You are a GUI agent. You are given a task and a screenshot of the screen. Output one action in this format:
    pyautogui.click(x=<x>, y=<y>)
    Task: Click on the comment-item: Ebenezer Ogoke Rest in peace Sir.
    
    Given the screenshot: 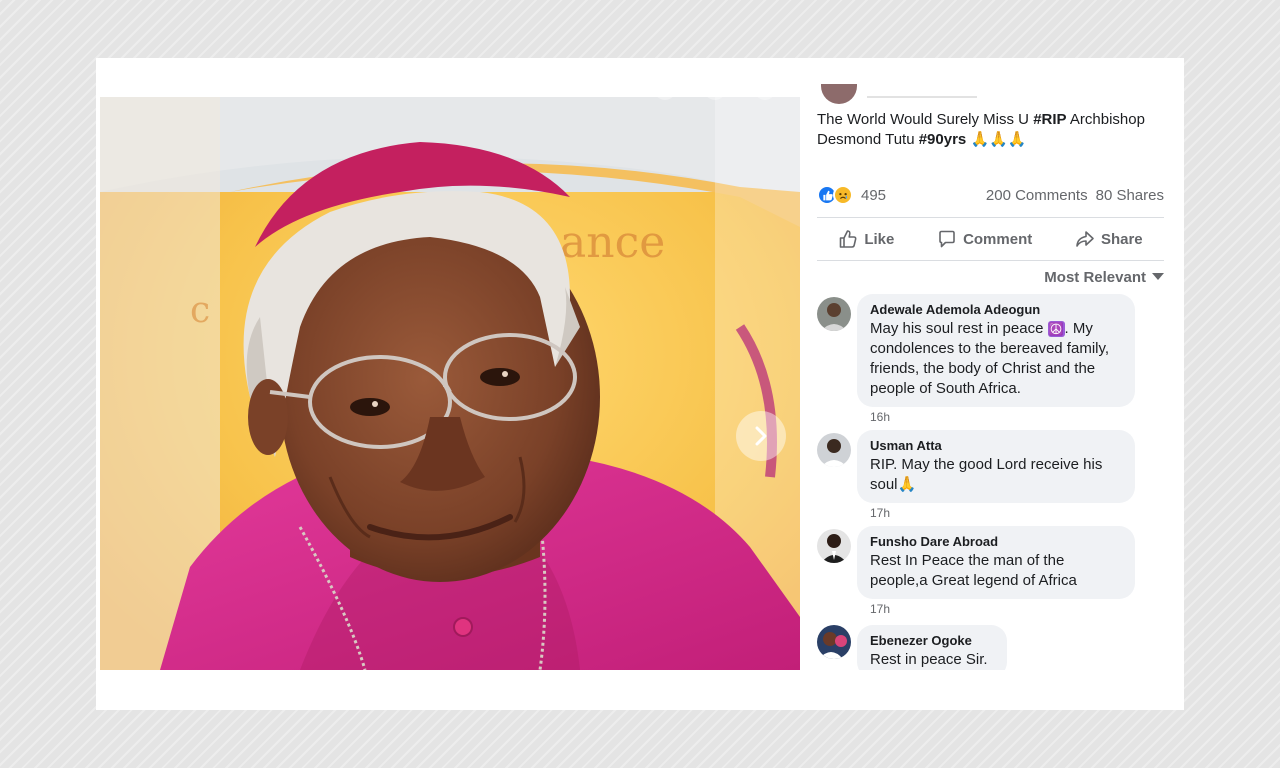 What is the action you would take?
    pyautogui.click(x=990, y=647)
    